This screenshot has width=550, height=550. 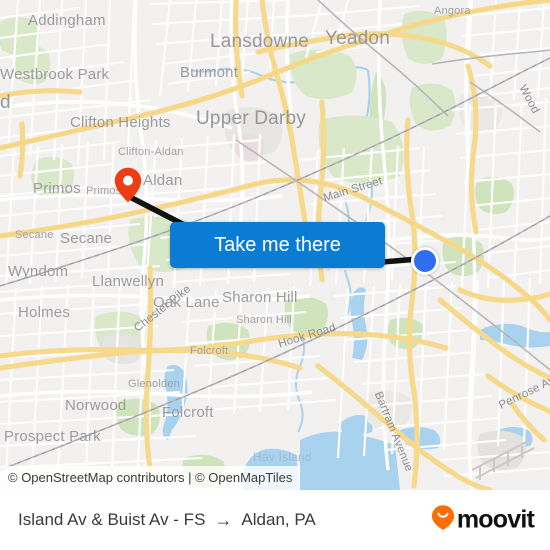 What do you see at coordinates (278, 519) in the screenshot?
I see `route-destination-label: Aldan, PA` at bounding box center [278, 519].